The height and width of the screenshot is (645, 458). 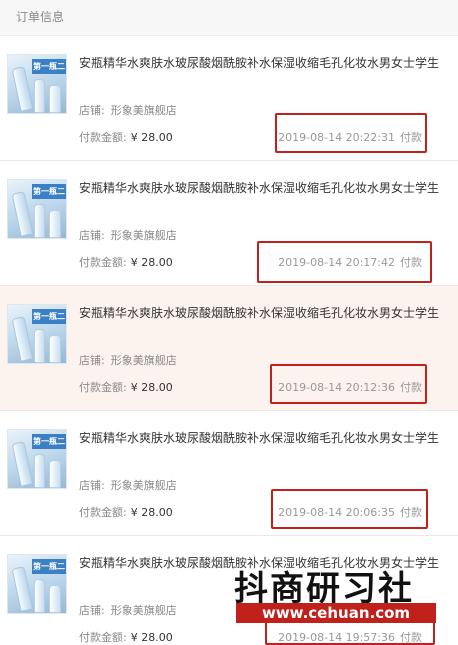 What do you see at coordinates (336, 613) in the screenshot?
I see `watermark-url: www.cehuan.com` at bounding box center [336, 613].